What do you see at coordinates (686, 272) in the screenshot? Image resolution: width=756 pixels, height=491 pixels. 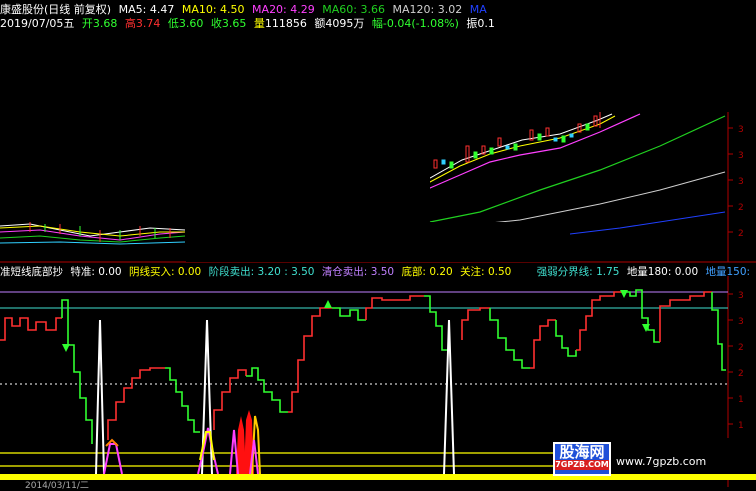 I see `diliang180-value: 0.00` at bounding box center [686, 272].